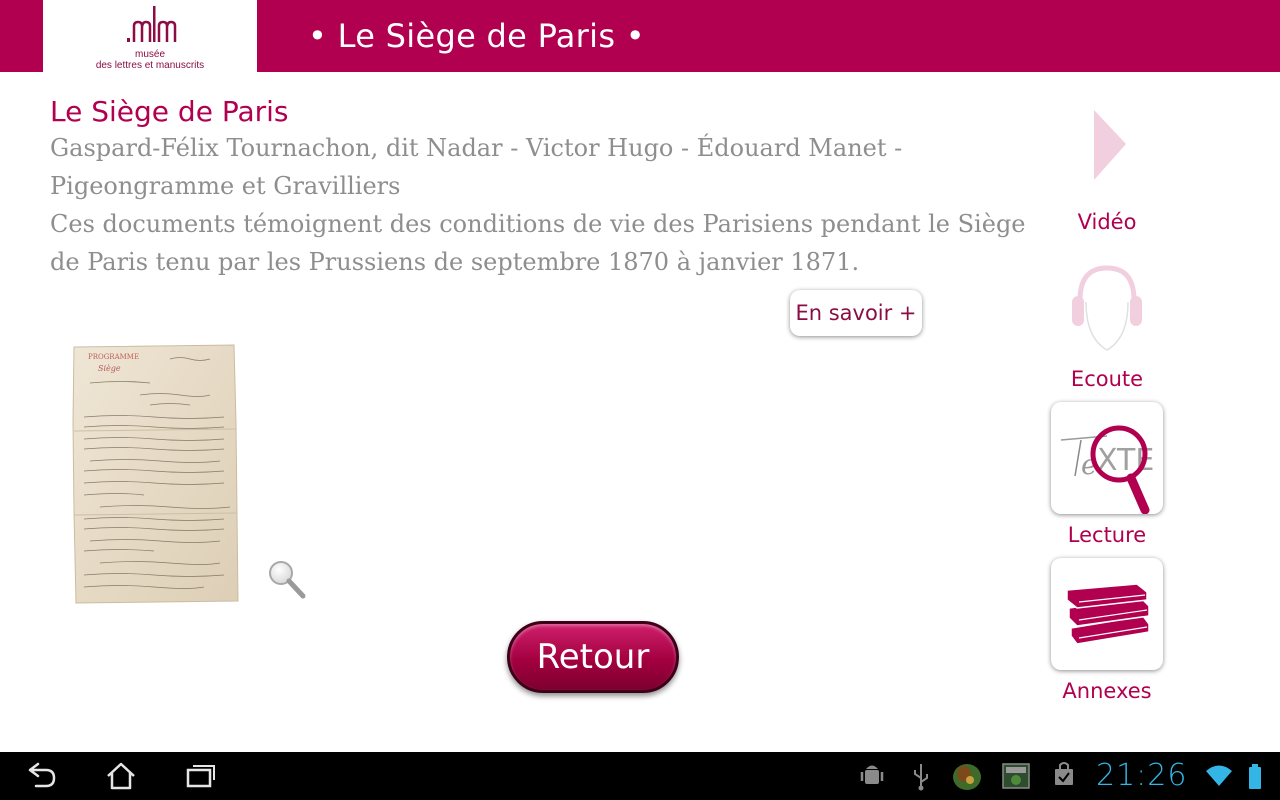 This screenshot has width=1280, height=800. What do you see at coordinates (872, 776) in the screenshot?
I see `android-debug-icon` at bounding box center [872, 776].